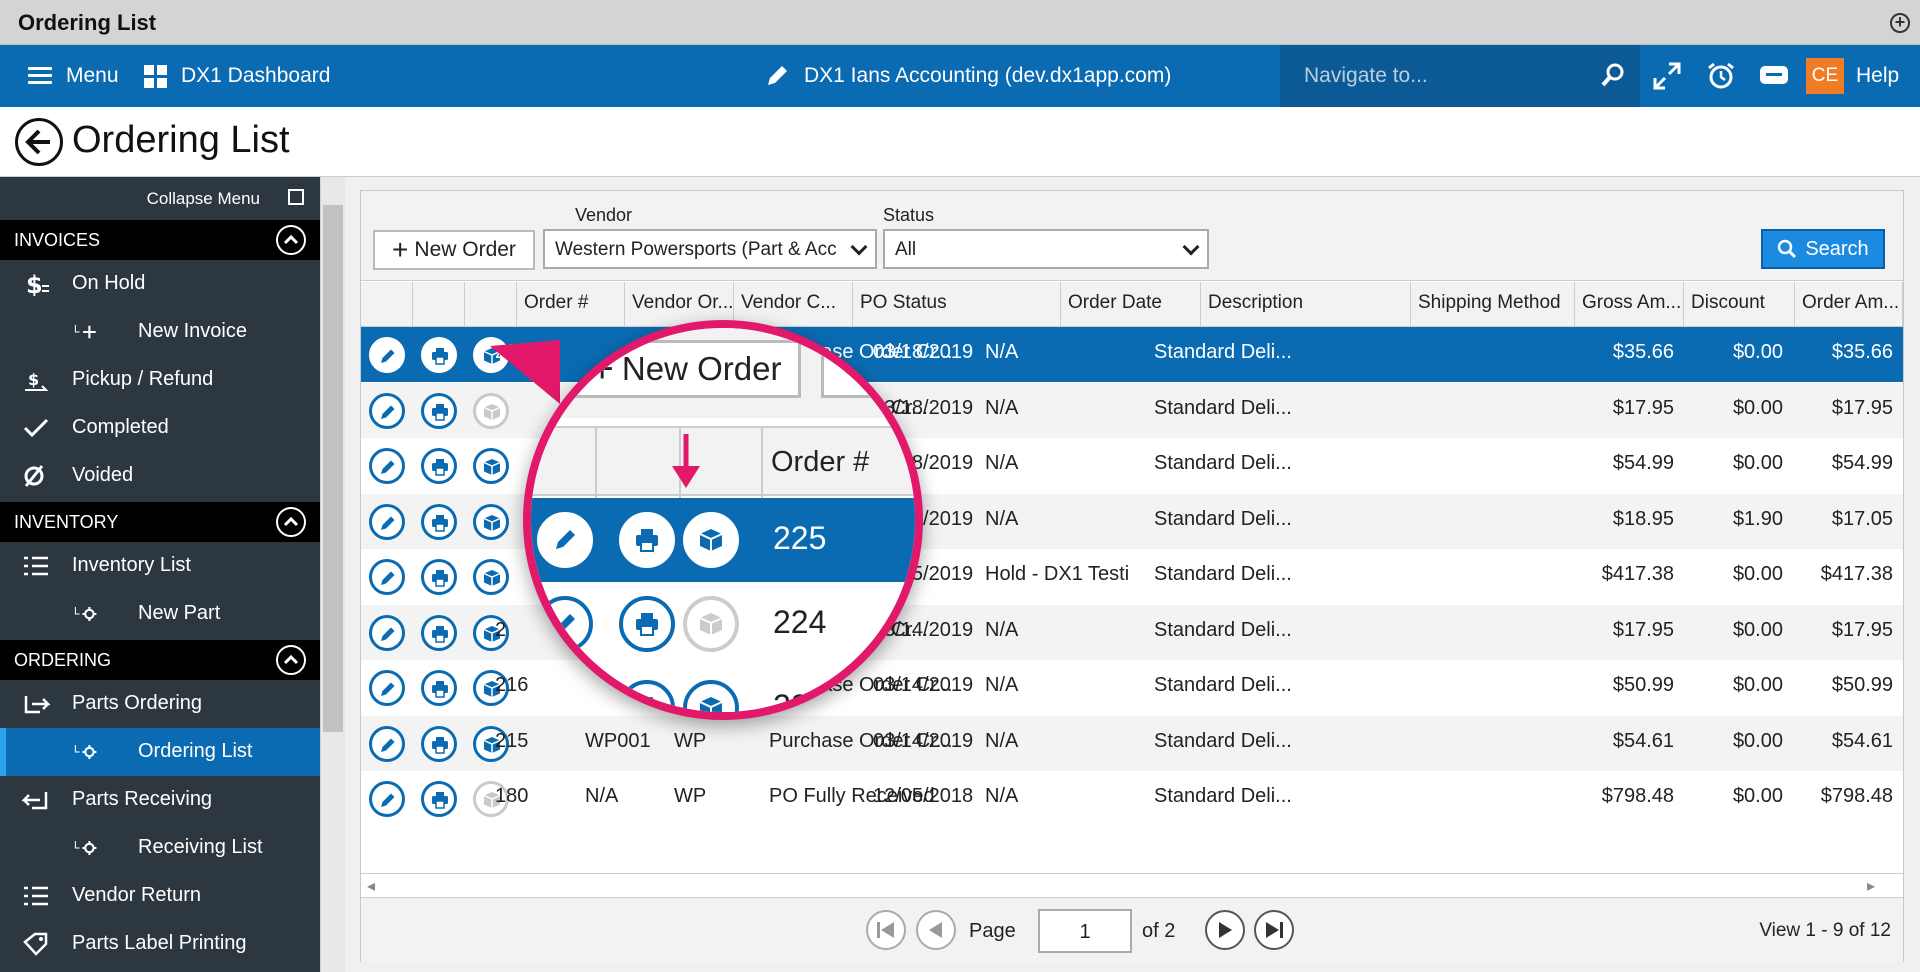 The image size is (1920, 972). Describe the element at coordinates (1132, 885) in the screenshot. I see `horizontal-scrollbar: ◂ ▸` at that location.